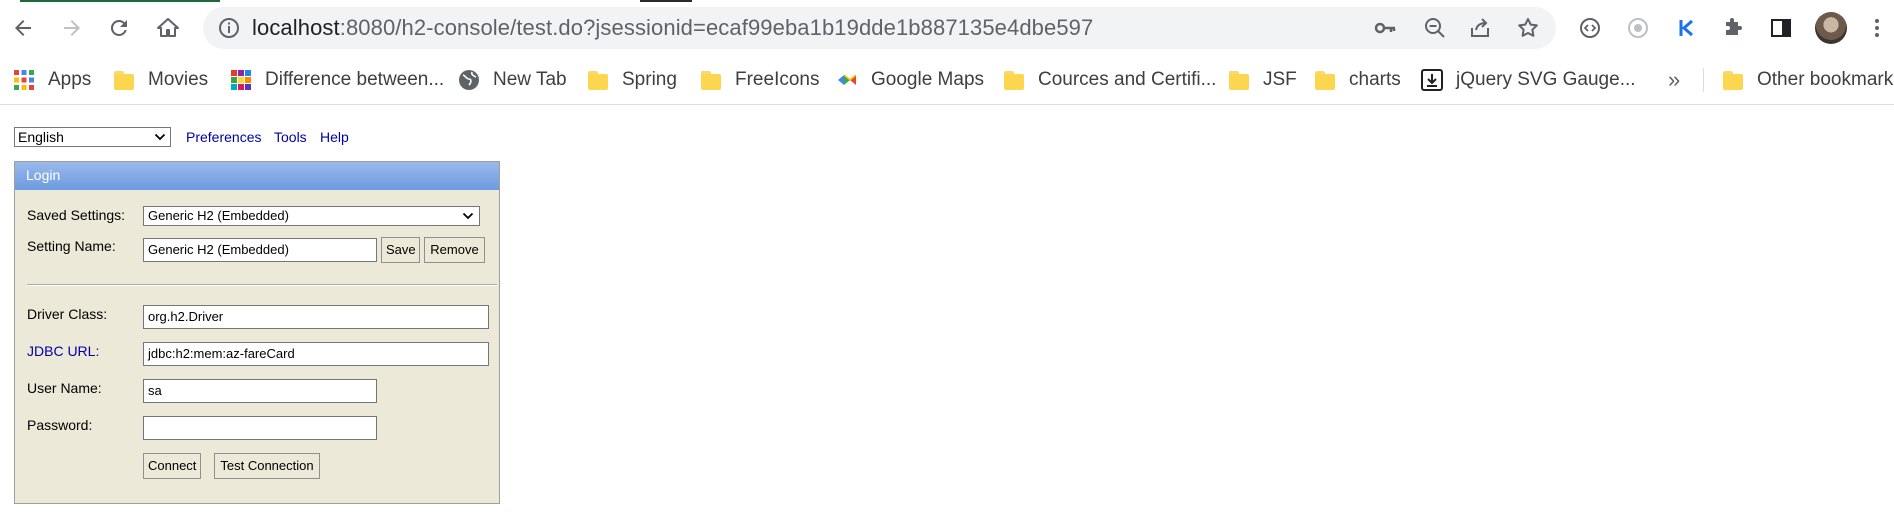 The image size is (1894, 528). I want to click on bookmark-freeicons: FreeIcons, so click(759, 80).